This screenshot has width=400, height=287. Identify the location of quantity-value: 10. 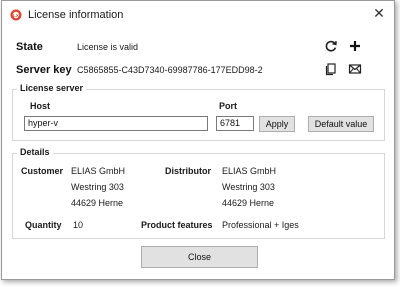
(78, 225).